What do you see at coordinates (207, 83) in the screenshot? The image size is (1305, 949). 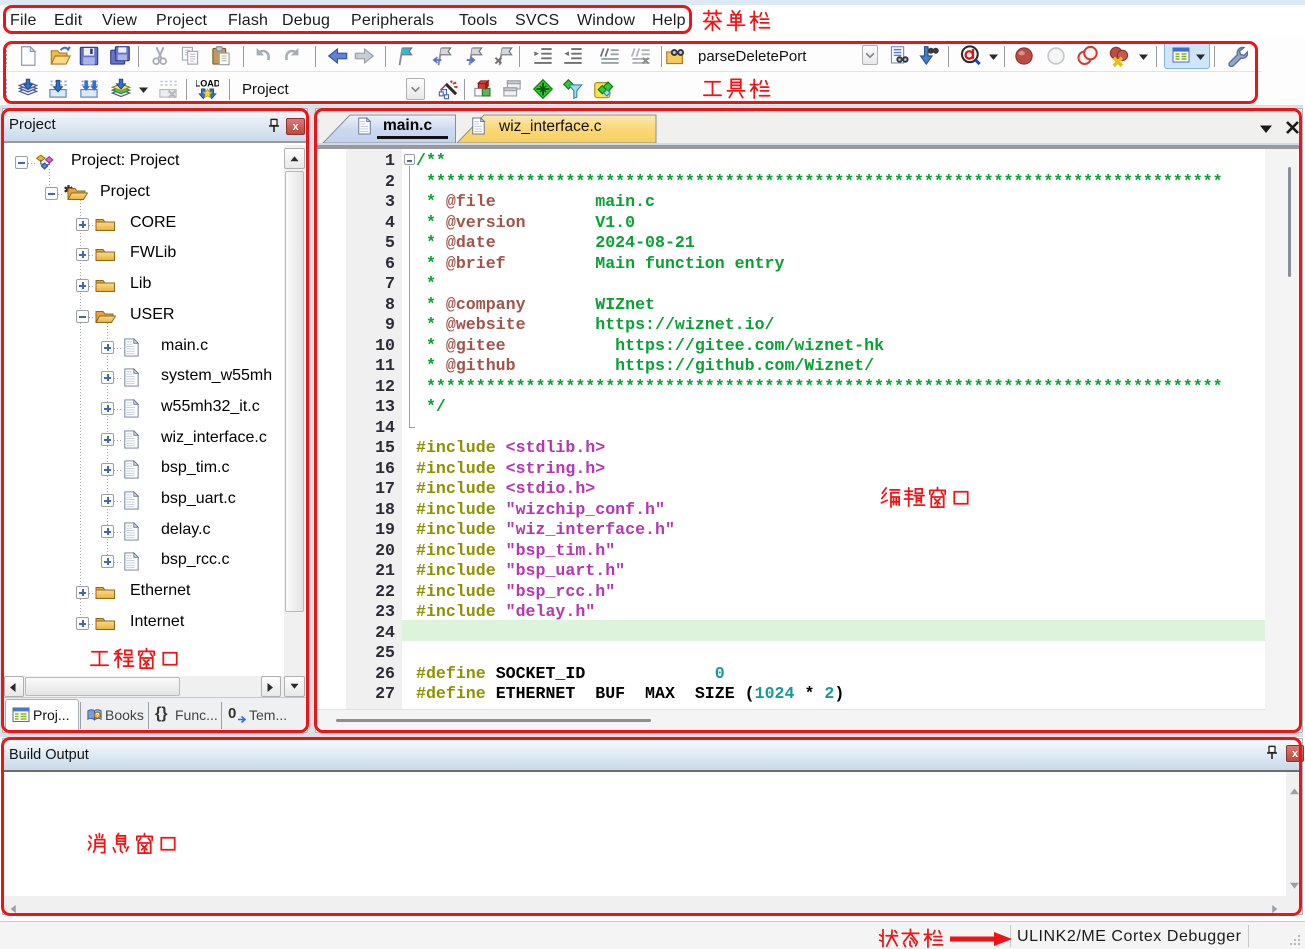 I see `svg-text: LOAD` at bounding box center [207, 83].